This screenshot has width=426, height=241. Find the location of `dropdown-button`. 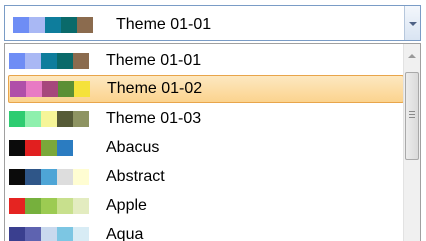

dropdown-button is located at coordinates (412, 23).